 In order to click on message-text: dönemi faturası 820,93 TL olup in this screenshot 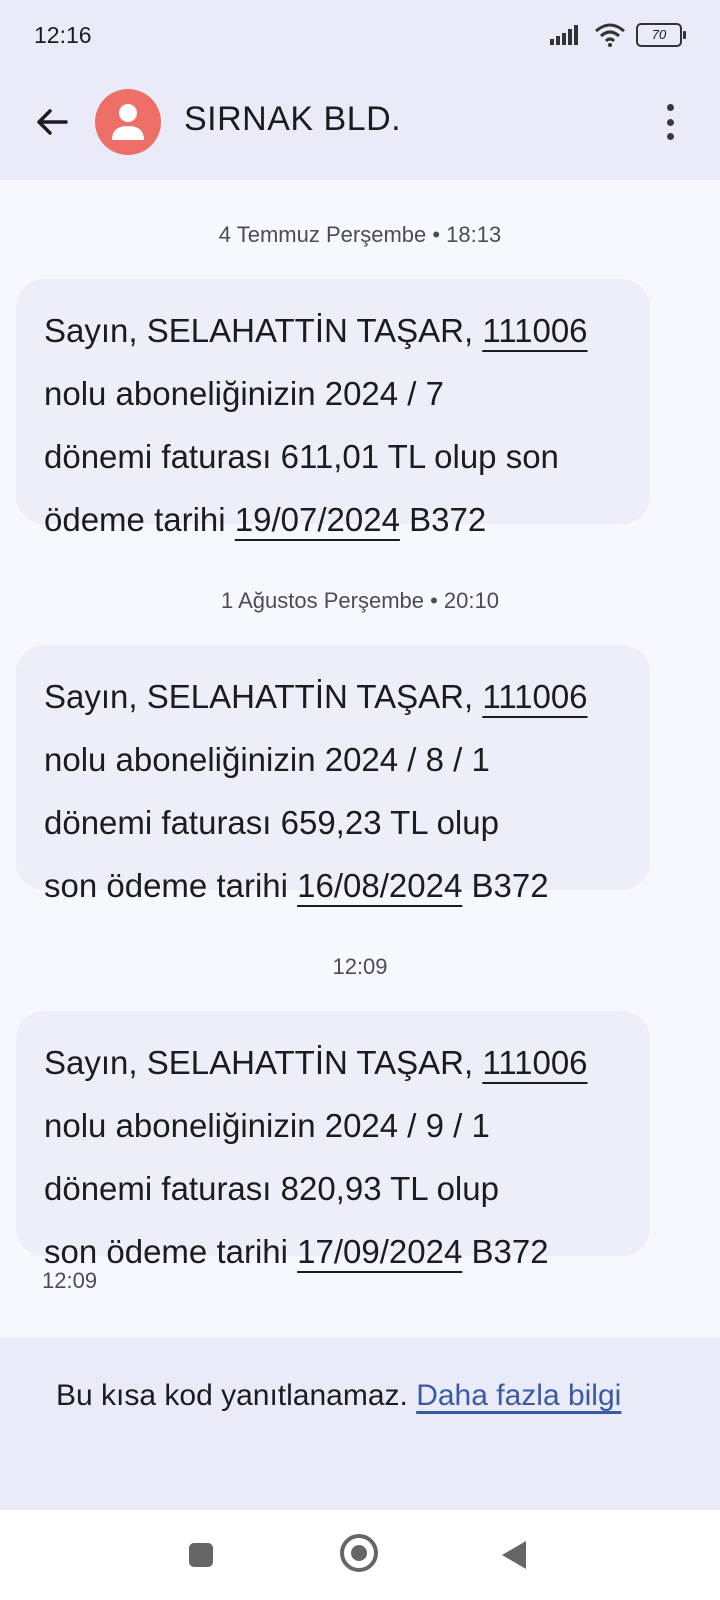, I will do `click(271, 1188)`.